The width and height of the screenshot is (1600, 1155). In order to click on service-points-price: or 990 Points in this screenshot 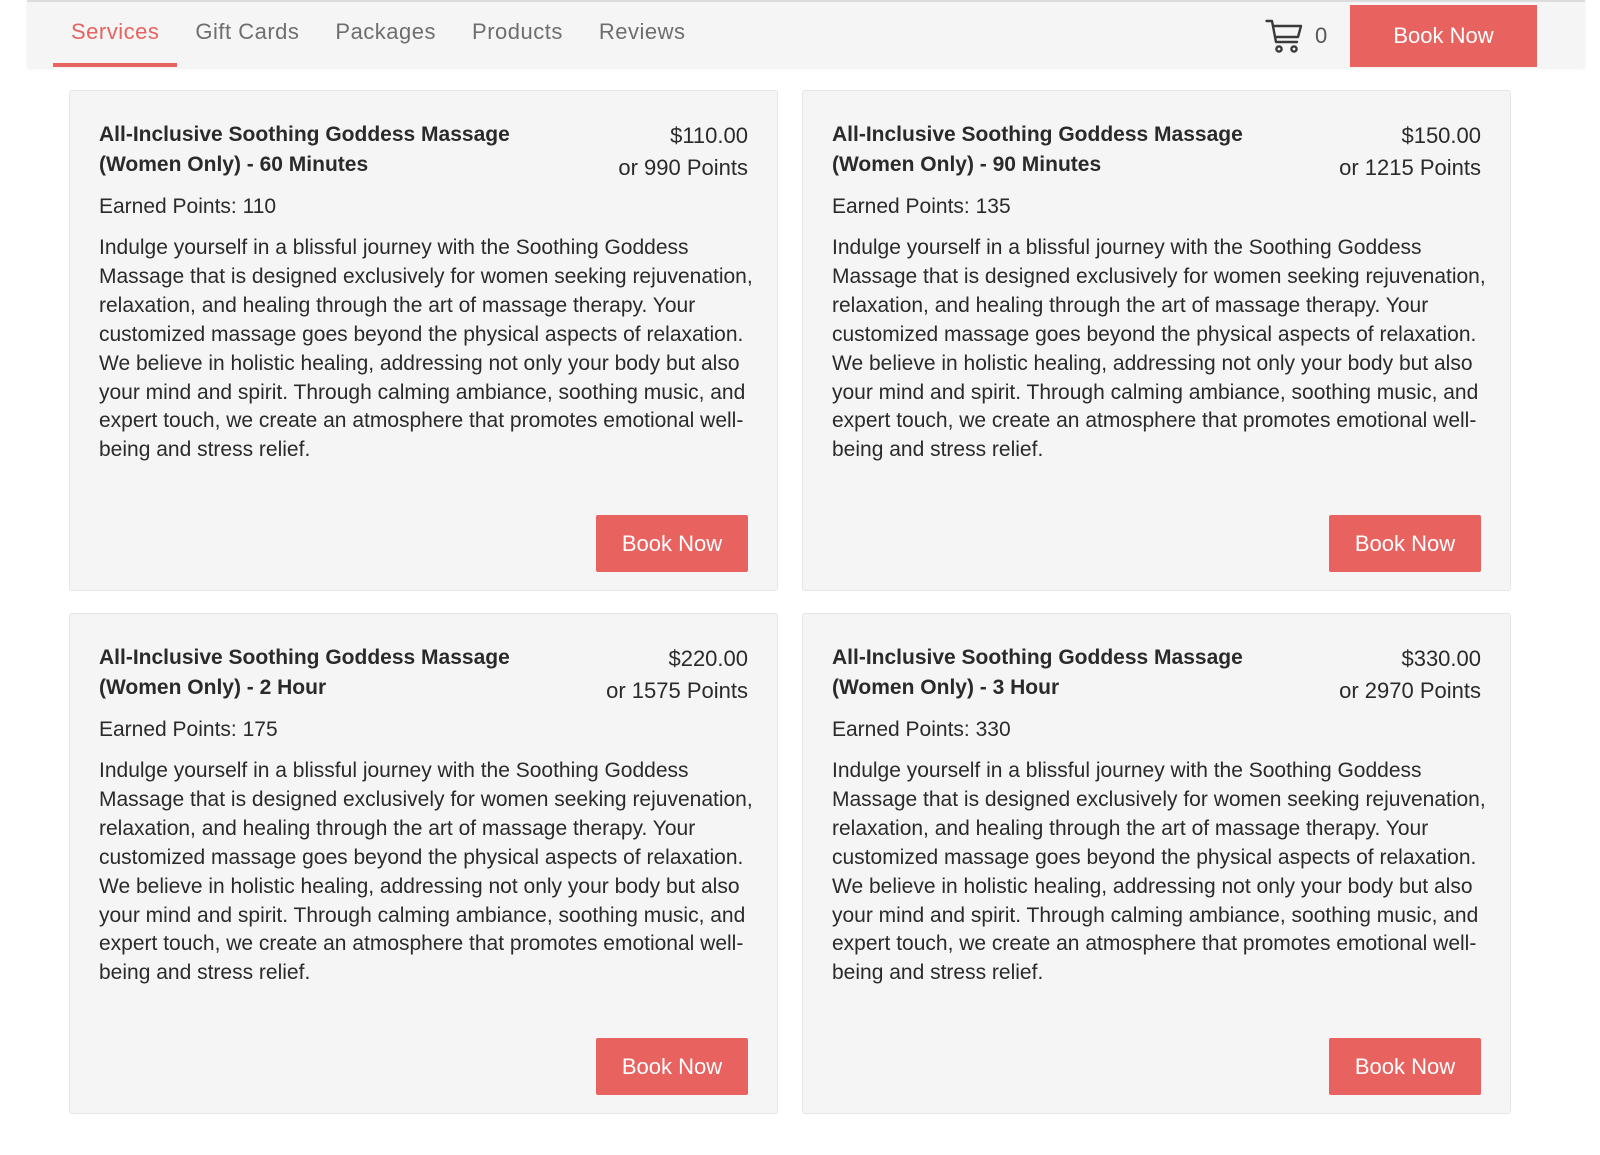, I will do `click(683, 167)`.